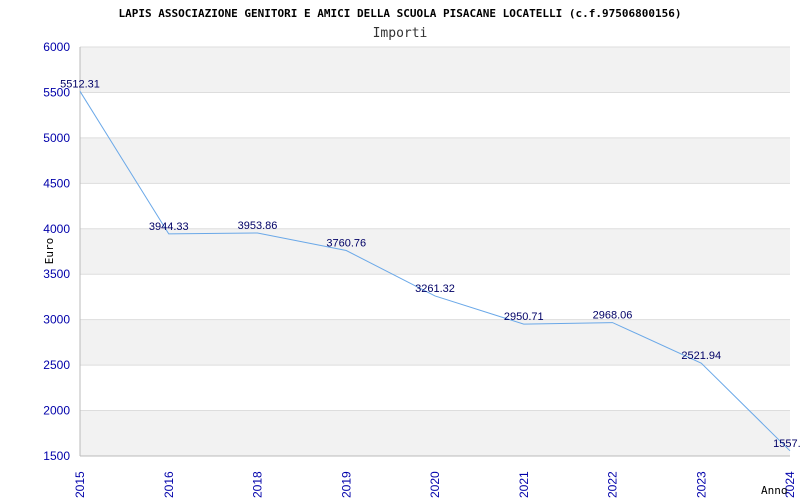  I want to click on x-tick-label: 2019, so click(346, 484).